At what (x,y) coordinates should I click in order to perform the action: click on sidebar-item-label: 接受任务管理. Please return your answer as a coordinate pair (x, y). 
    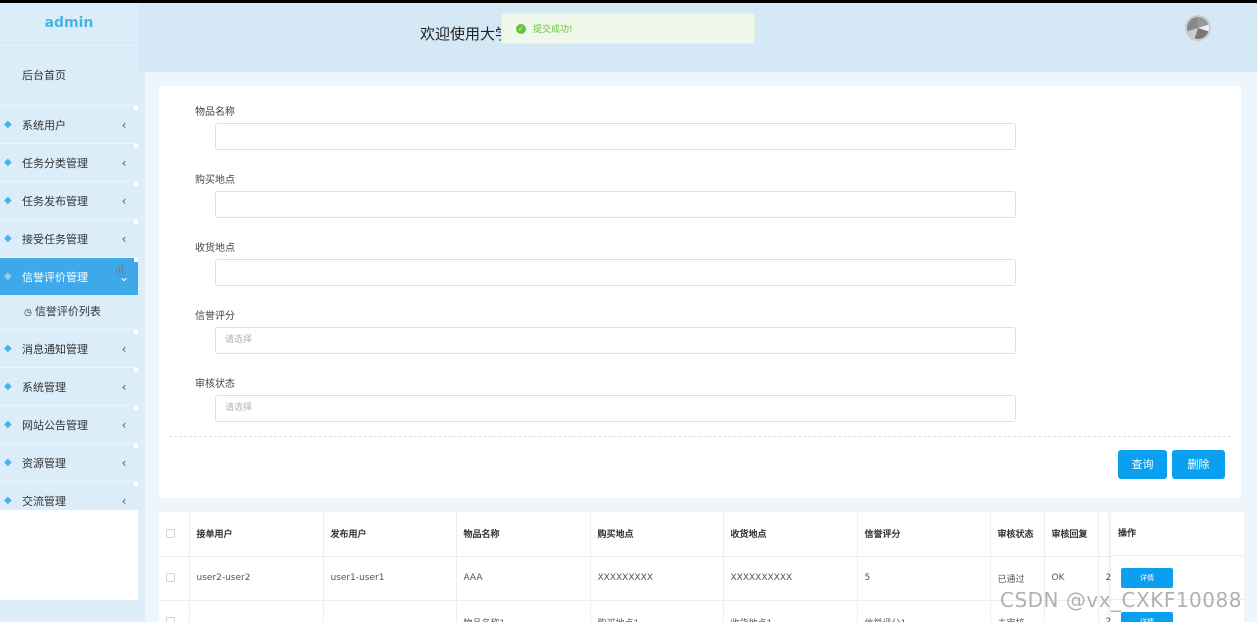
    Looking at the image, I should click on (55, 239).